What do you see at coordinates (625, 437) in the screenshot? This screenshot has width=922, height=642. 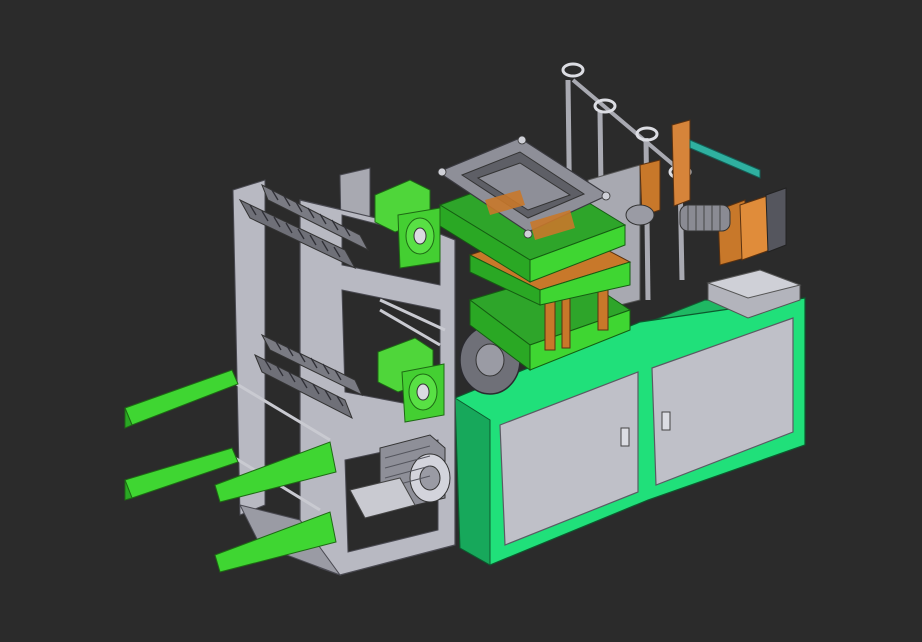 I see `door-handle-left` at bounding box center [625, 437].